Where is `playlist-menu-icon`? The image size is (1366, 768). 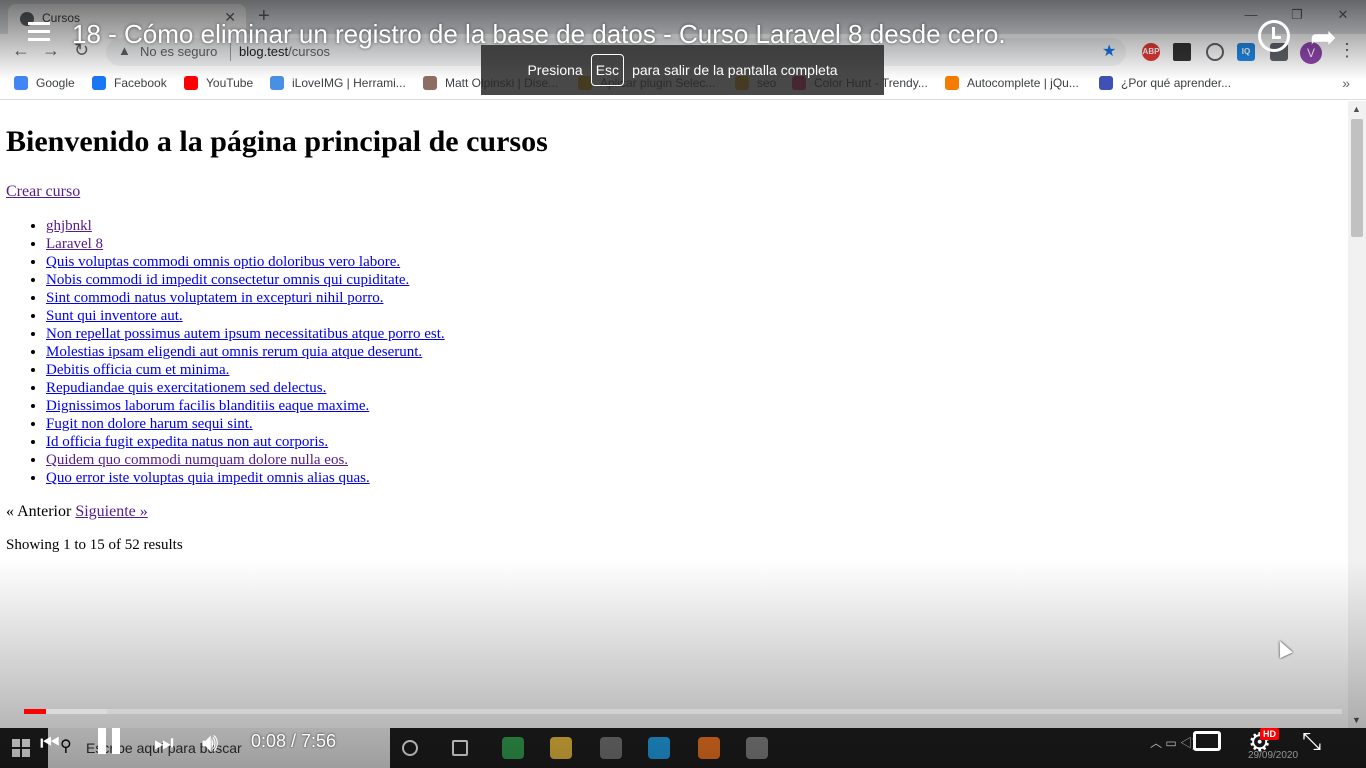 playlist-menu-icon is located at coordinates (40, 32).